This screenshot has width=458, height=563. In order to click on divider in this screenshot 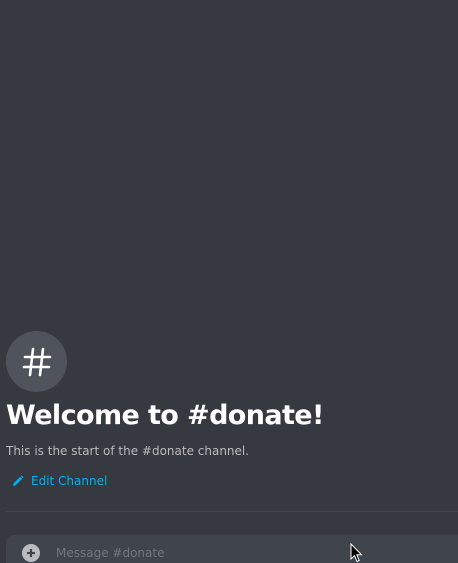, I will do `click(232, 511)`.